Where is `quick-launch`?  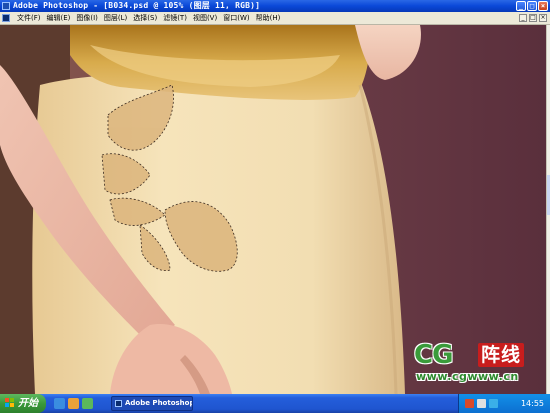
quick-launch is located at coordinates (73, 403).